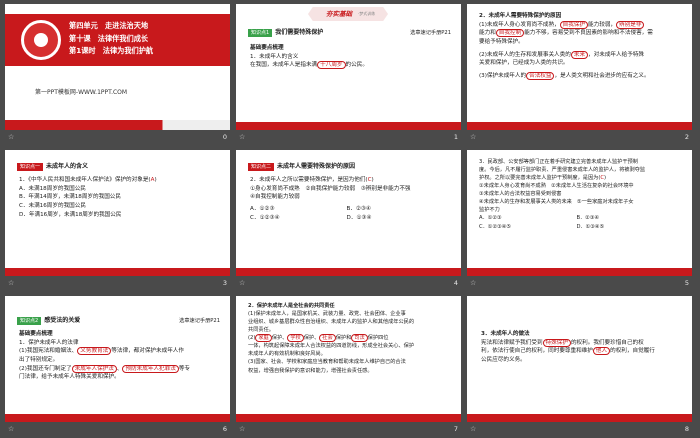 Image resolution: width=700 pixels, height=438 pixels. I want to click on answer-box: 司法, so click(359, 338).